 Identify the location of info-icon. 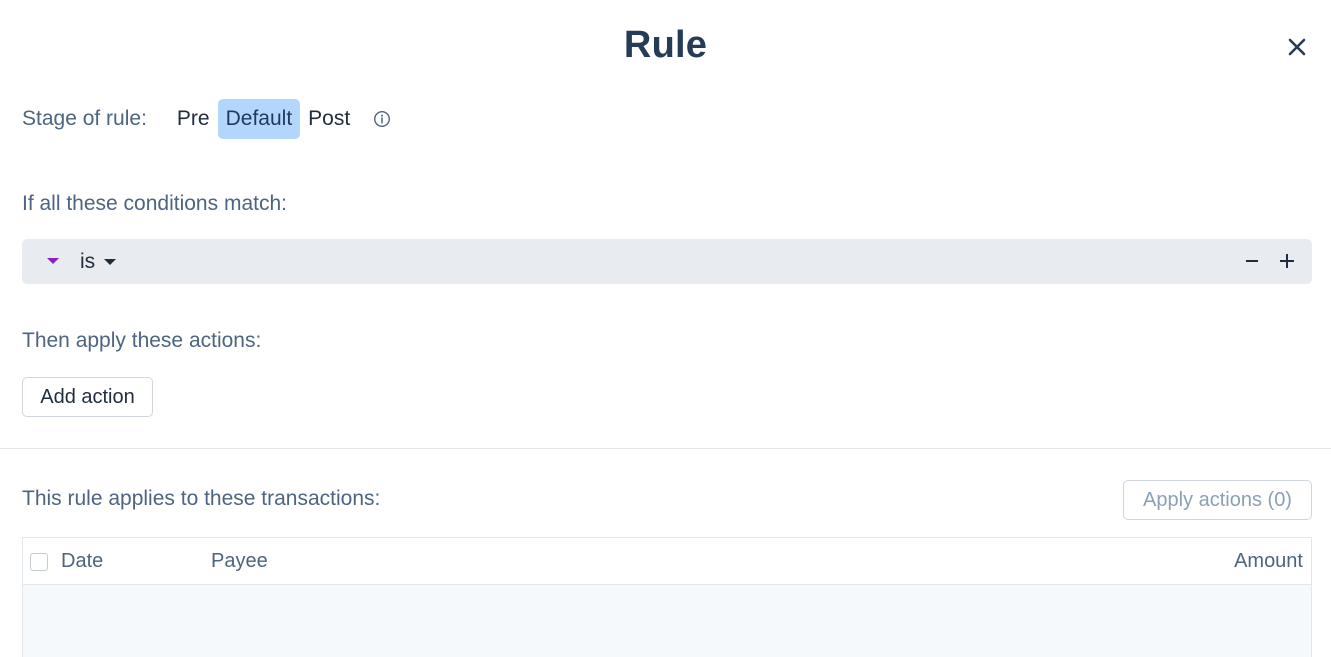
(382, 119).